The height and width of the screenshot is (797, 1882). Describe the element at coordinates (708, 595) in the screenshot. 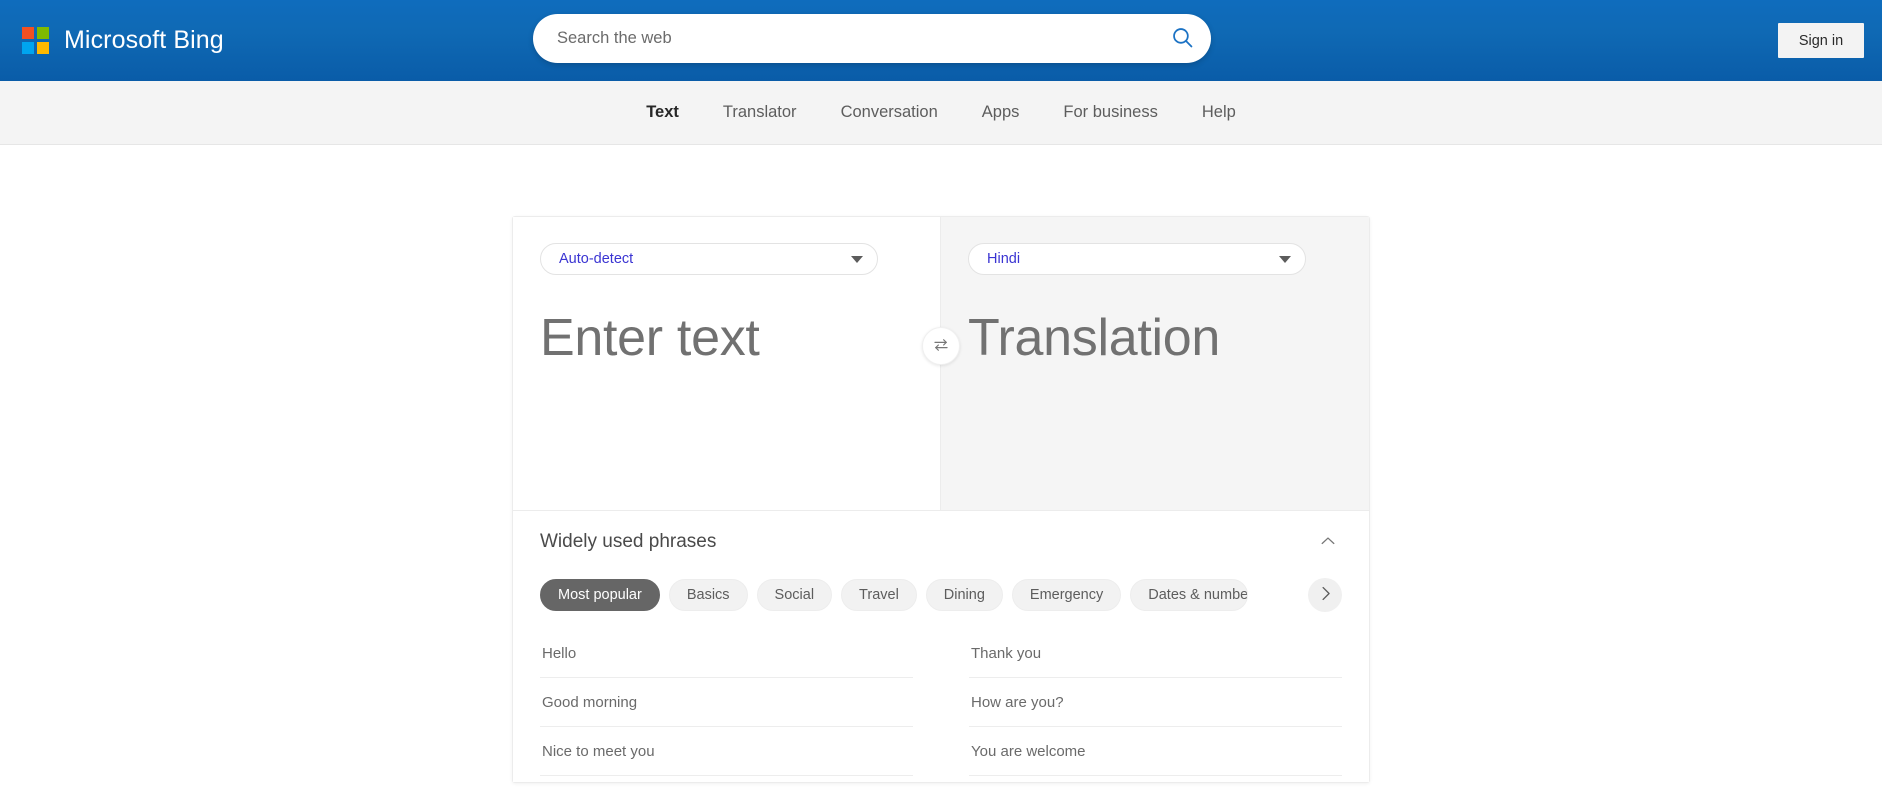

I see `chip-basics: Basics` at that location.